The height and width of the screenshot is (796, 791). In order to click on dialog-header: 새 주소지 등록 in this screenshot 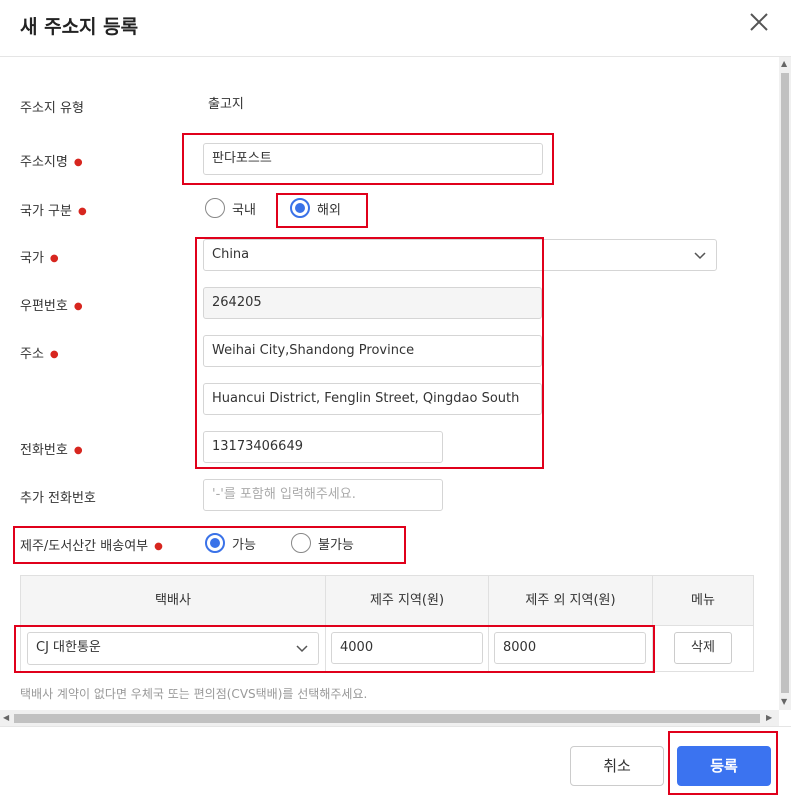, I will do `click(395, 28)`.